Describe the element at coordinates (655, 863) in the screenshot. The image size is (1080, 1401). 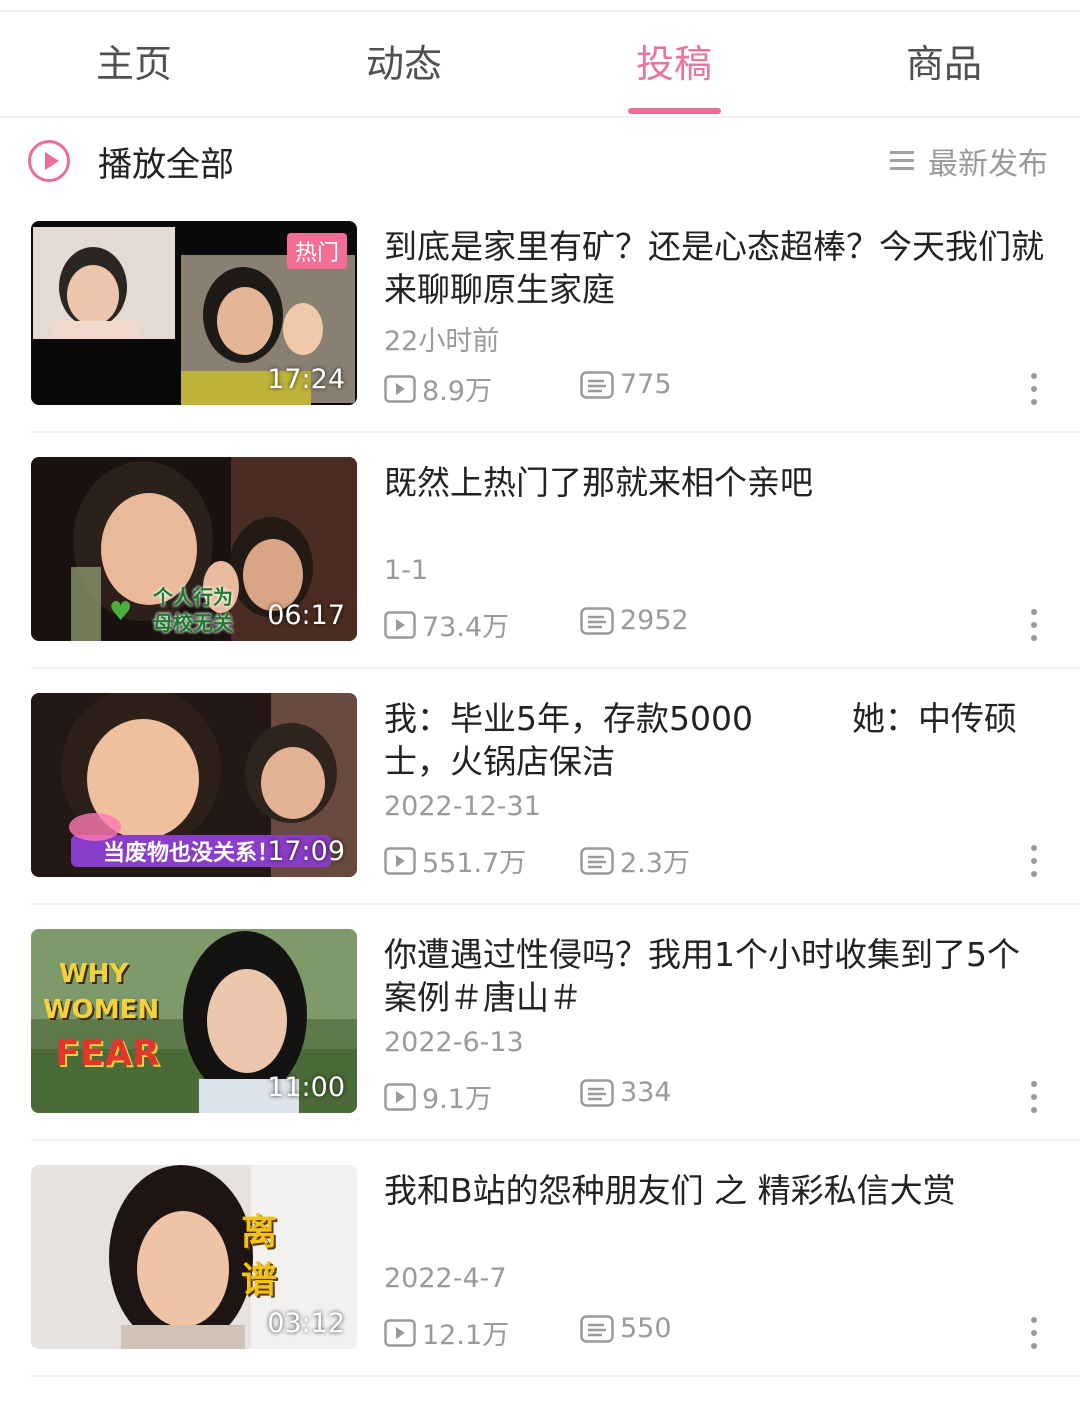
I see `comment-count-value: 2.3万` at that location.